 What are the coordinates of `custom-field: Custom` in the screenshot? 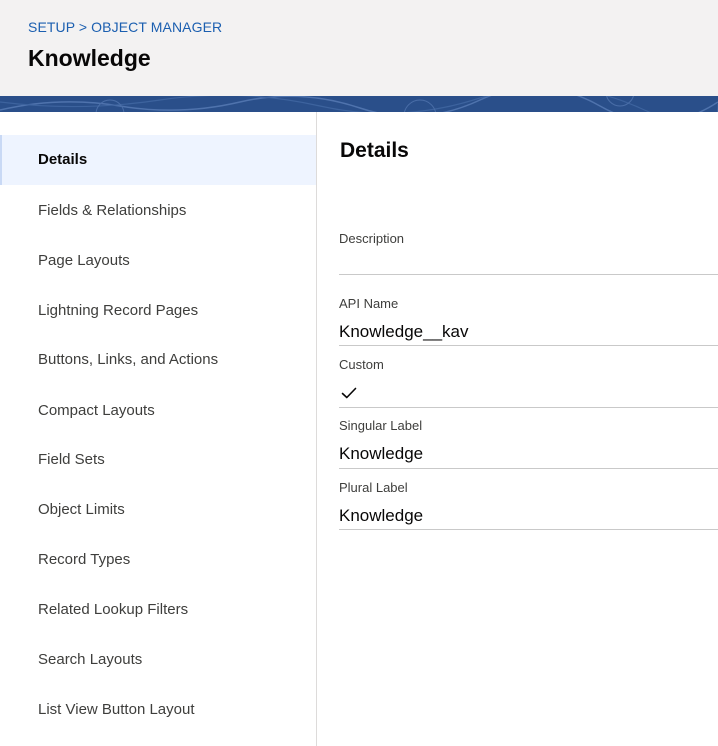 It's located at (528, 380).